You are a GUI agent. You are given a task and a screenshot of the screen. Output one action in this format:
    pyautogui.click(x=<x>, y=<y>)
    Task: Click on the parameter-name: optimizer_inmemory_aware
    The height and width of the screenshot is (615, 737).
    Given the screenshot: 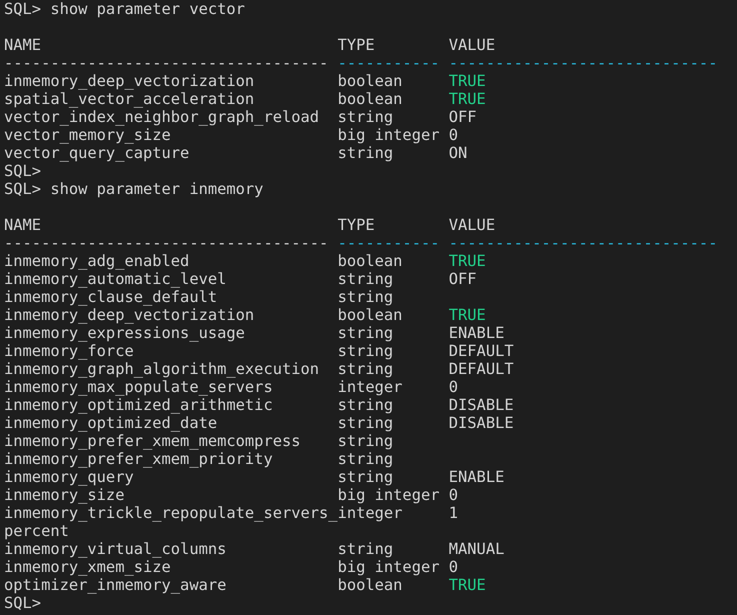 What is the action you would take?
    pyautogui.click(x=115, y=585)
    